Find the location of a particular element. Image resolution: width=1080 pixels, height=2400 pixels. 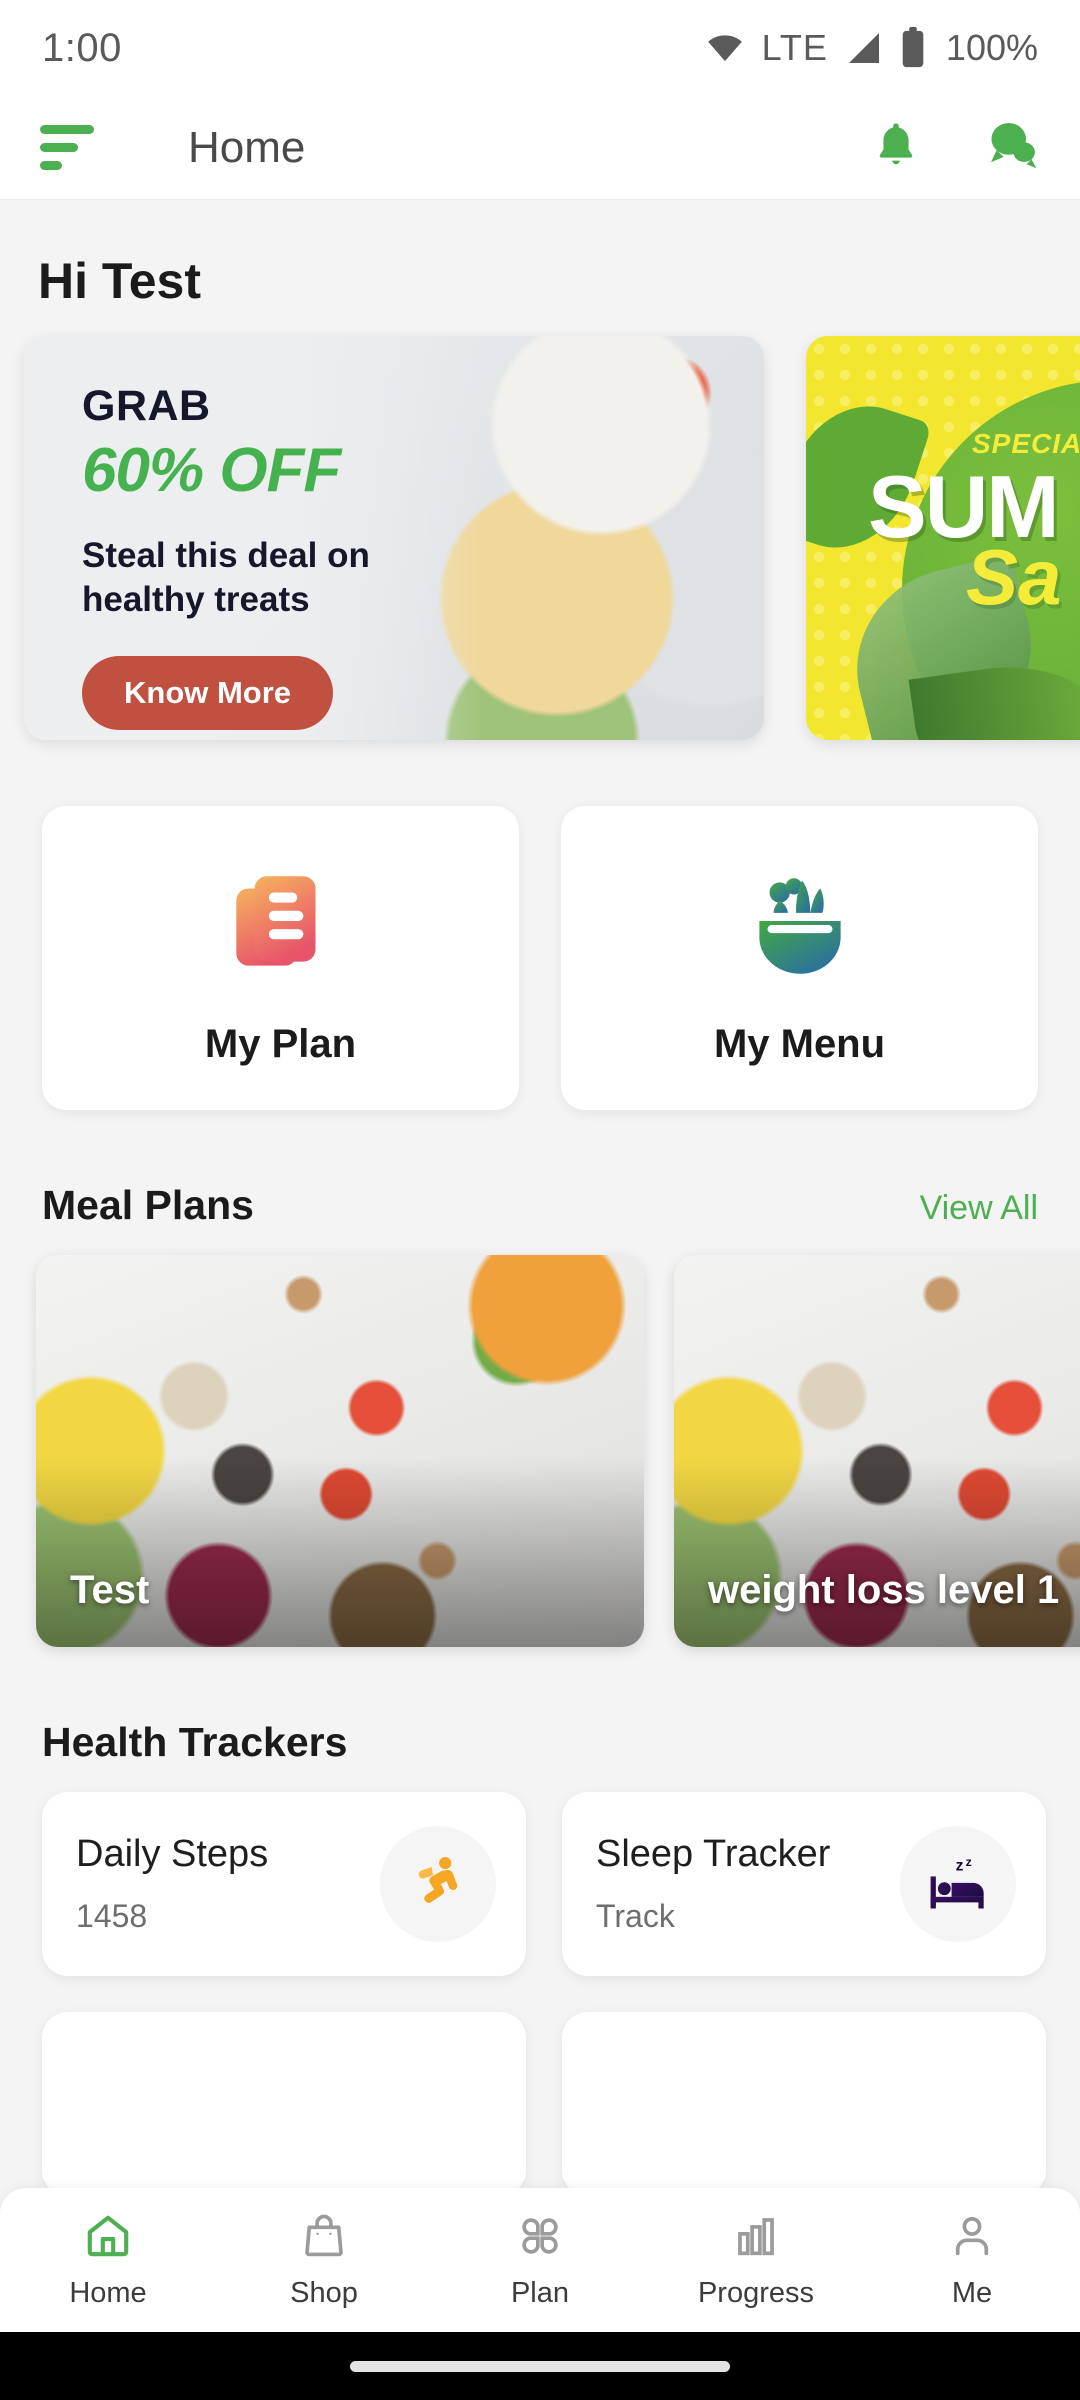

promo2-script: Sa is located at coordinates (1014, 577).